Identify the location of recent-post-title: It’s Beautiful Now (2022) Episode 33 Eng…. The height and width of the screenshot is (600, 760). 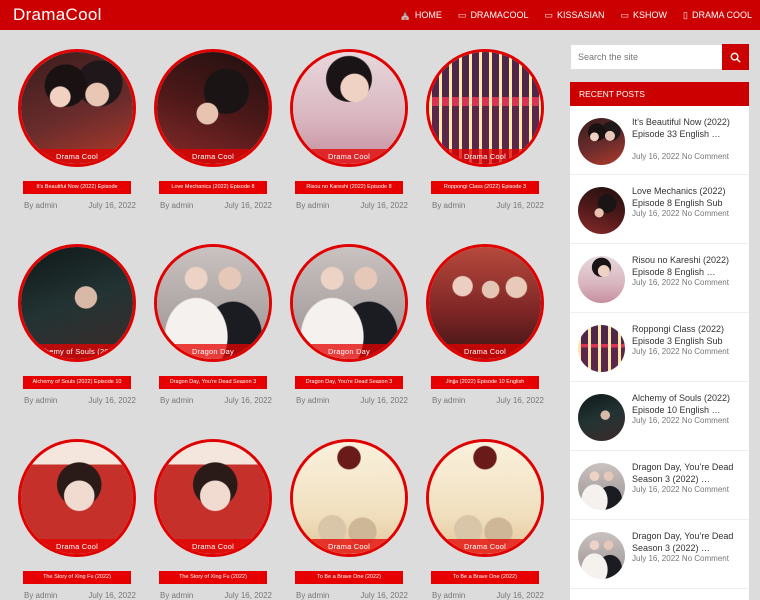
(688, 128).